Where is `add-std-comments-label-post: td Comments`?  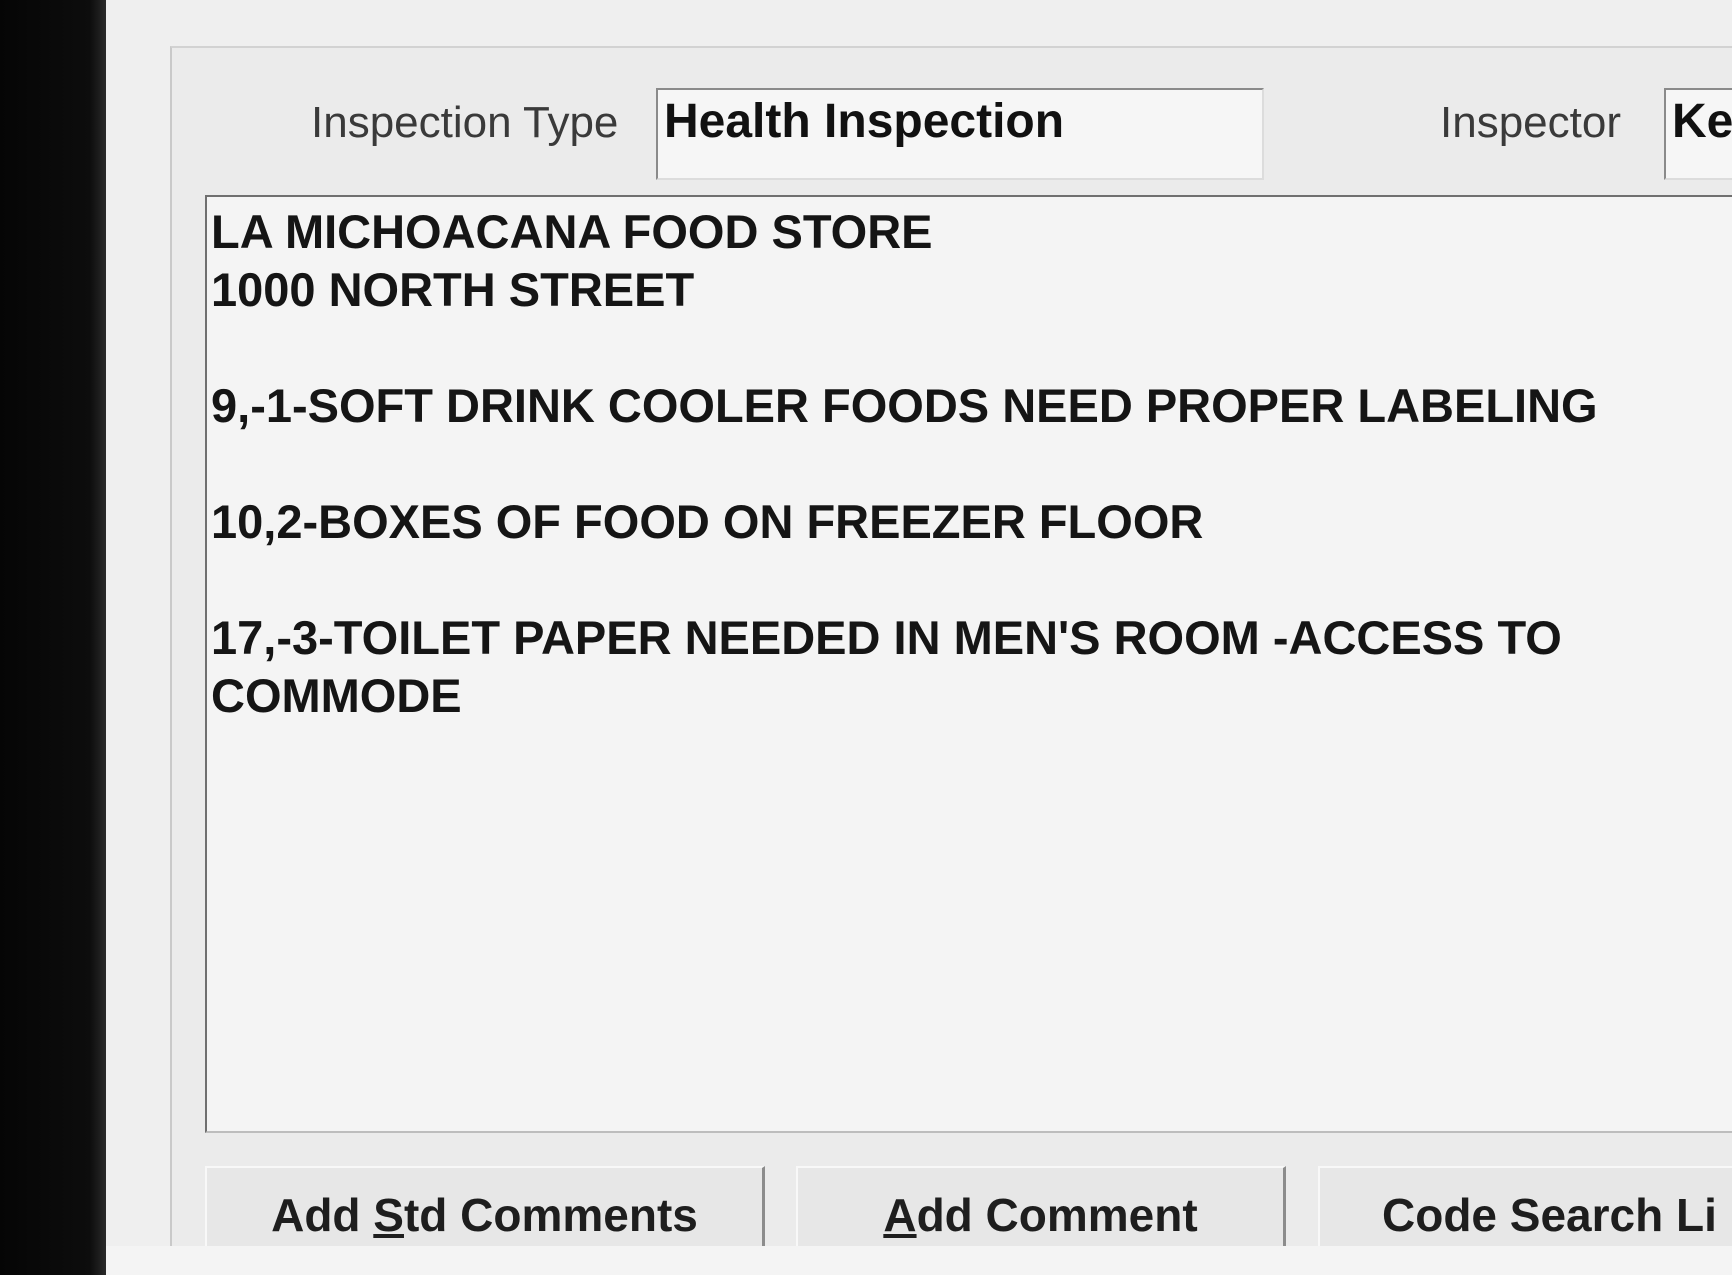
add-std-comments-label-post: td Comments is located at coordinates (550, 1215).